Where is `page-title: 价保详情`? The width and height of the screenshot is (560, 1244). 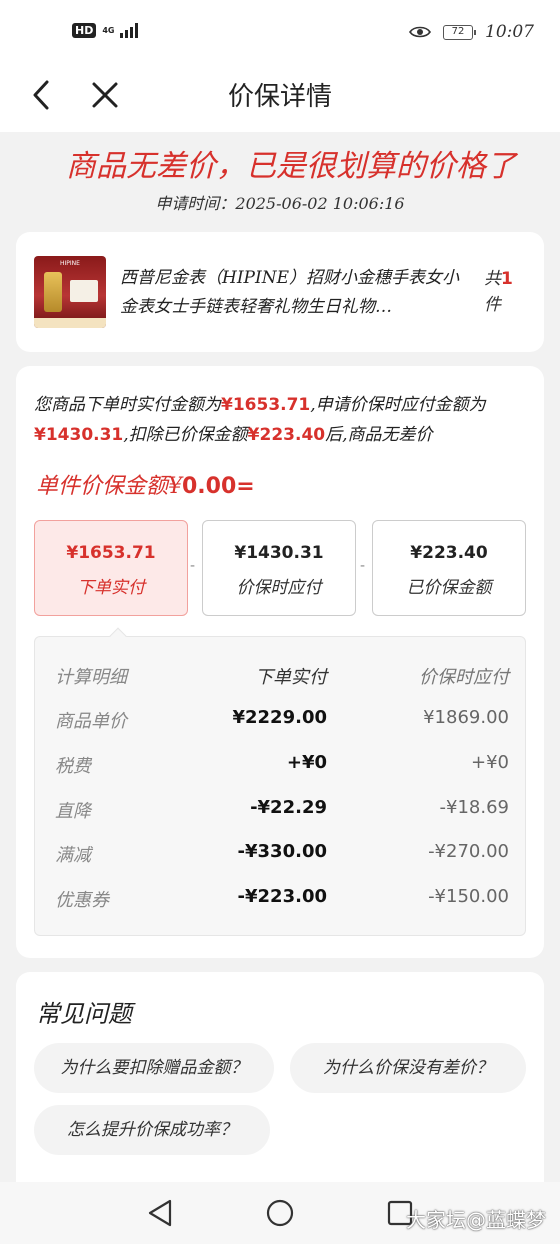
page-title: 价保详情 is located at coordinates (279, 97).